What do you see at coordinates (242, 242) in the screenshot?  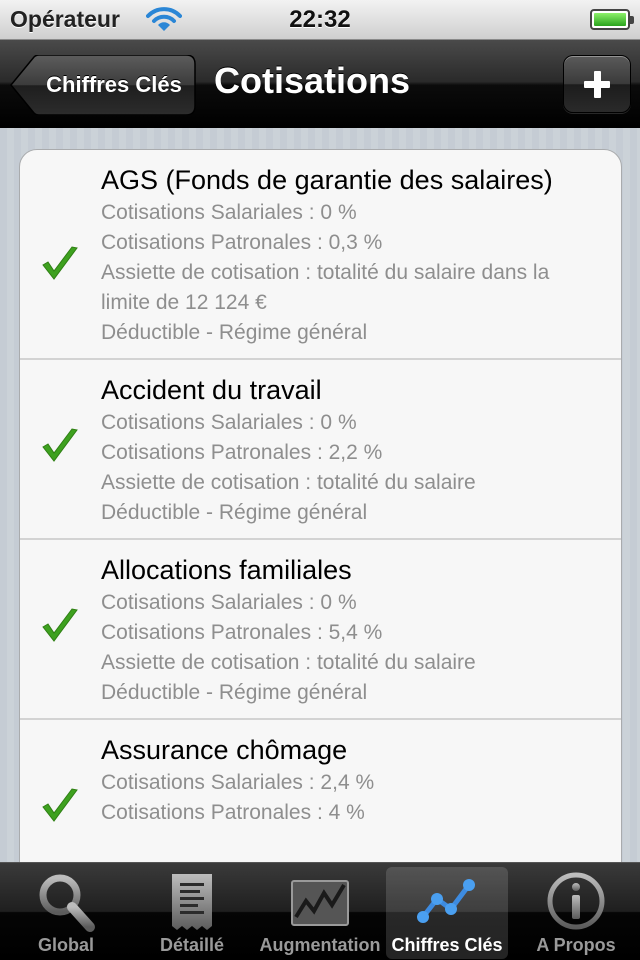 I see `item-detail: Cotisations Patronales : 0,3 %` at bounding box center [242, 242].